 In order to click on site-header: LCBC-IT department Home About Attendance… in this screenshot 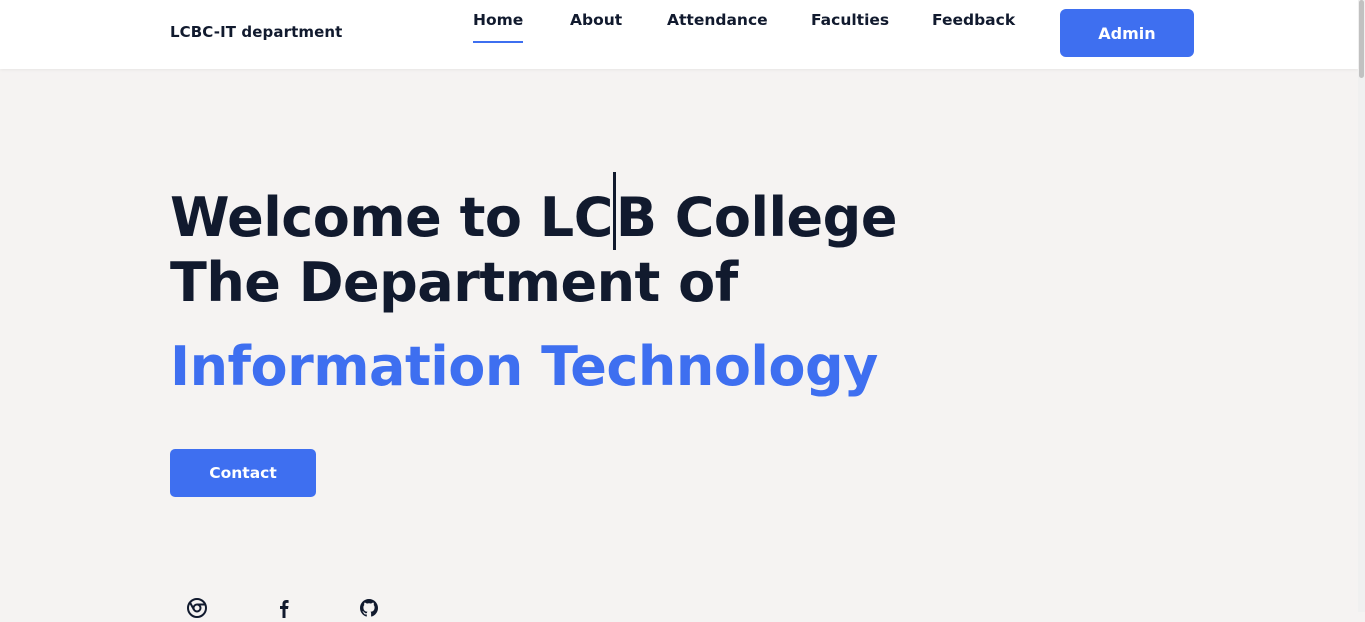, I will do `click(679, 34)`.